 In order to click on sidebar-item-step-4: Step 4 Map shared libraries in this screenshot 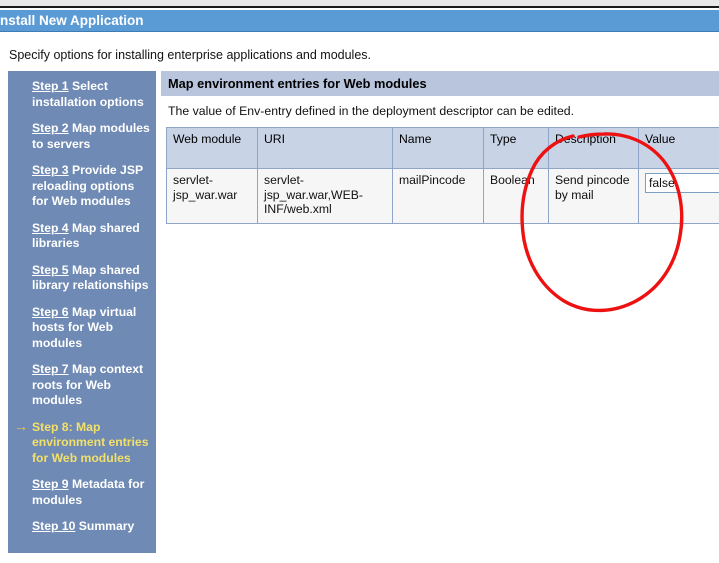, I will do `click(82, 236)`.